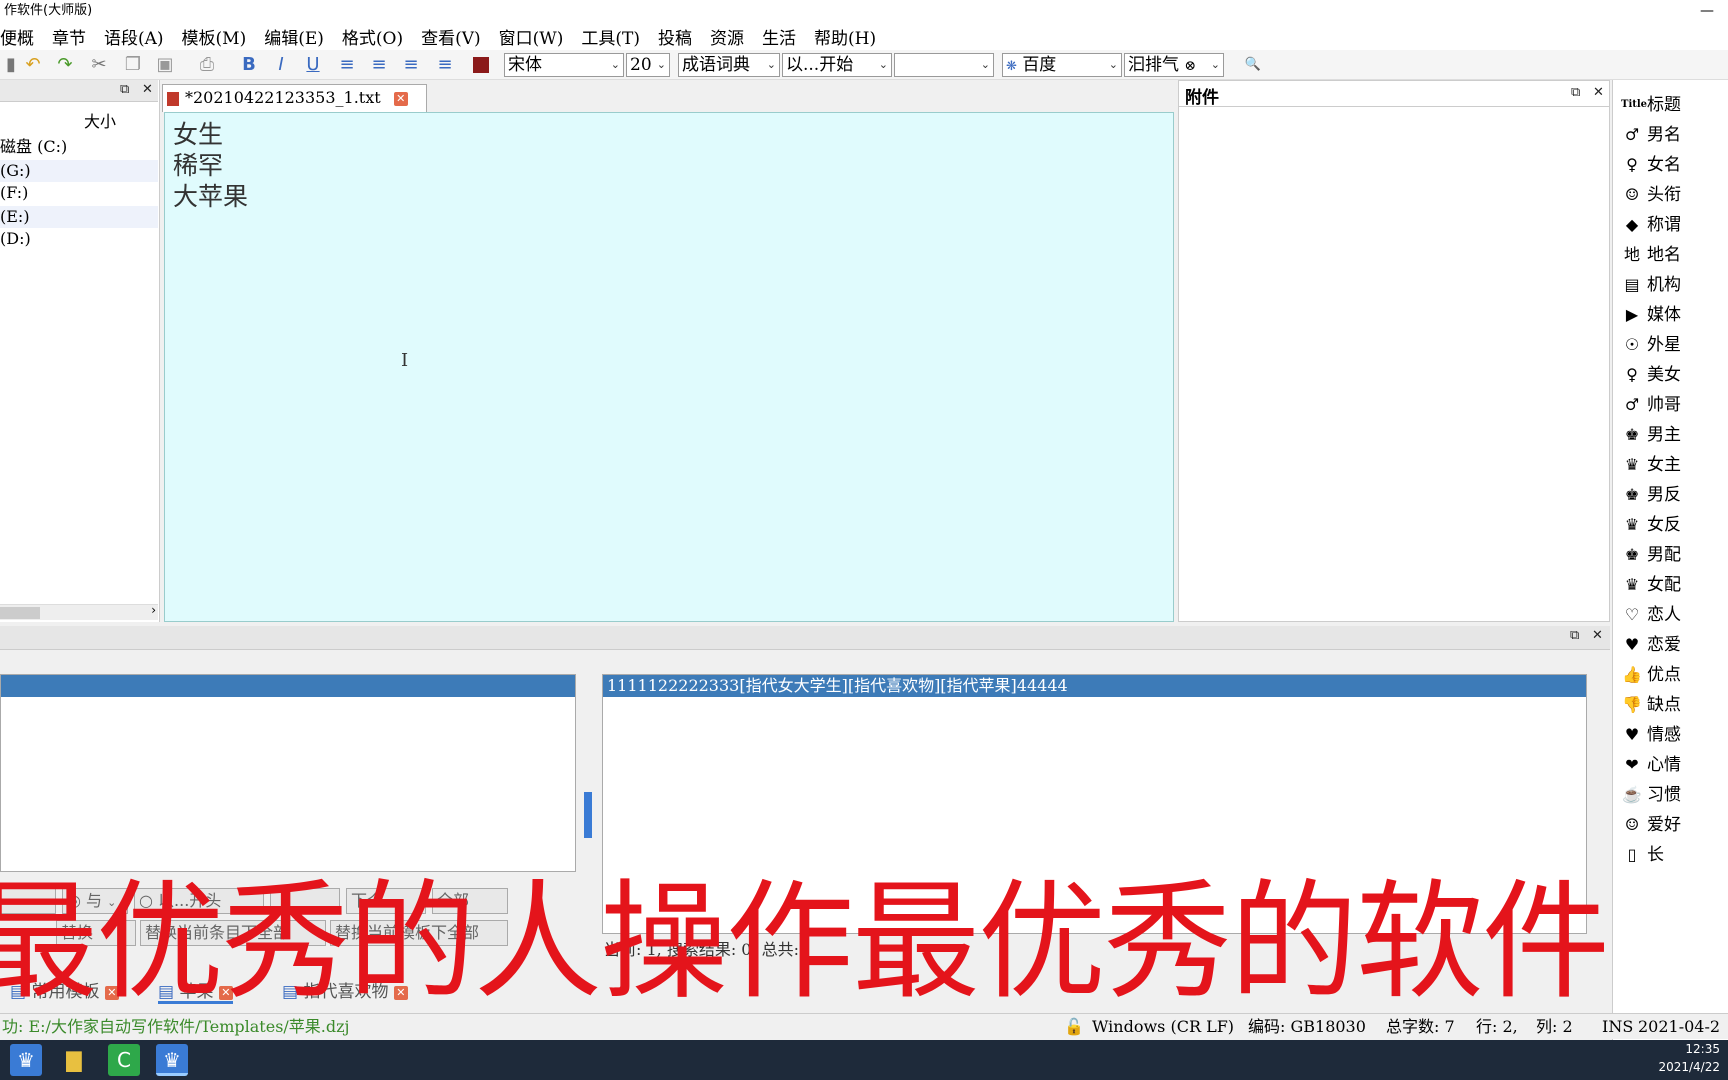 The height and width of the screenshot is (1080, 1728). Describe the element at coordinates (288, 686) in the screenshot. I see `selected-row` at that location.